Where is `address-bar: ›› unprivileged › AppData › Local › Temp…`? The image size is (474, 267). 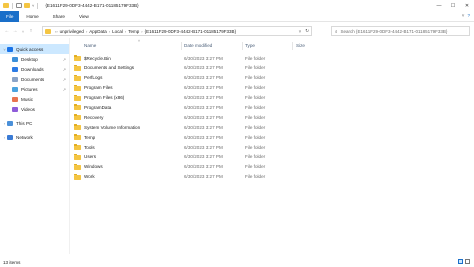
address-bar: ›› unprivileged › AppData › Local › Temp… is located at coordinates (177, 31).